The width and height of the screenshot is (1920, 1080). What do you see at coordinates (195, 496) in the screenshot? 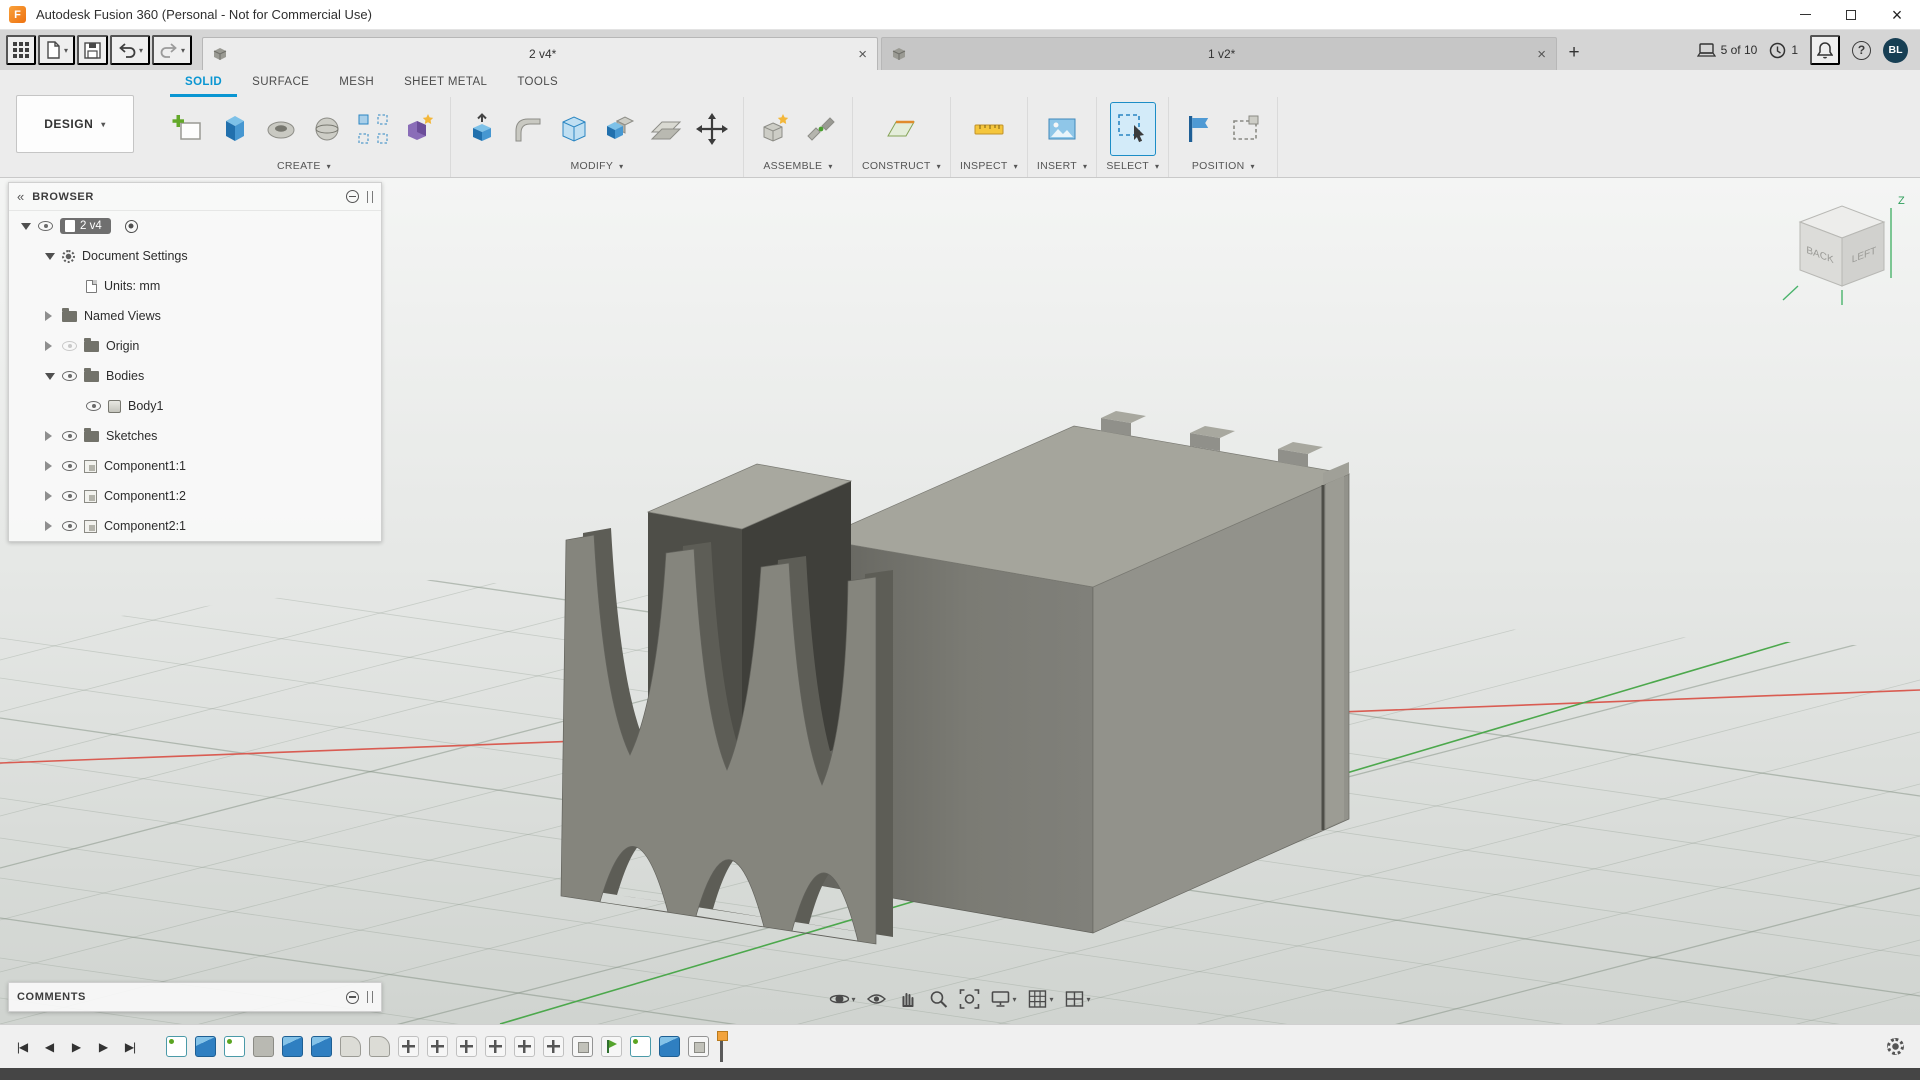
I see `browser-item-component1-2: Component1:2` at bounding box center [195, 496].